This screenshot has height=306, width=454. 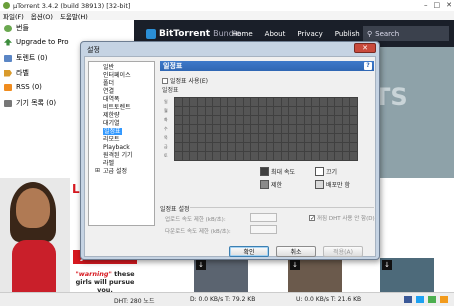 What do you see at coordinates (185, 80) in the screenshot?
I see `enable-scheduler-checkbox: 일정표 사용(E)` at bounding box center [185, 80].